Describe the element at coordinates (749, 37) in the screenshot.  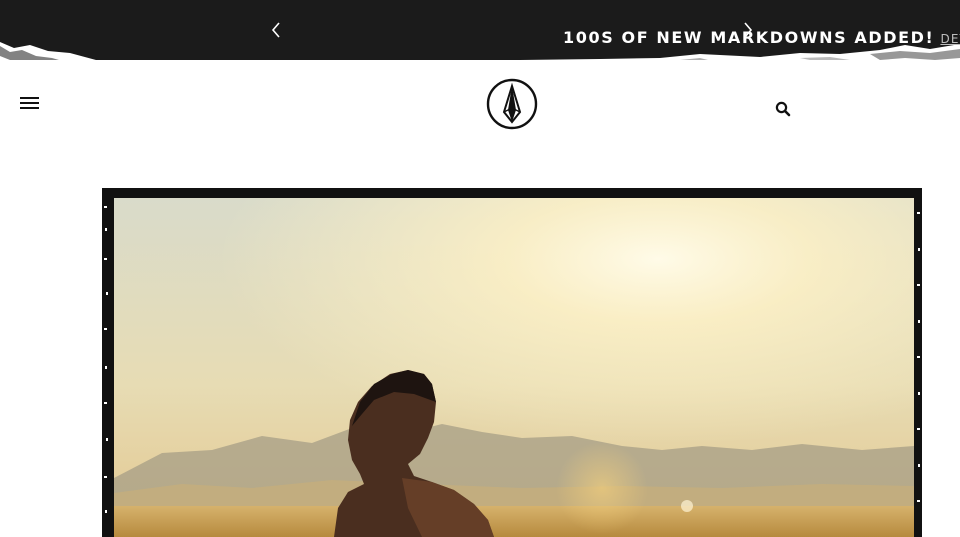
I see `promo-message: 100S OF NEW MARKDOWNS ADDED!` at that location.